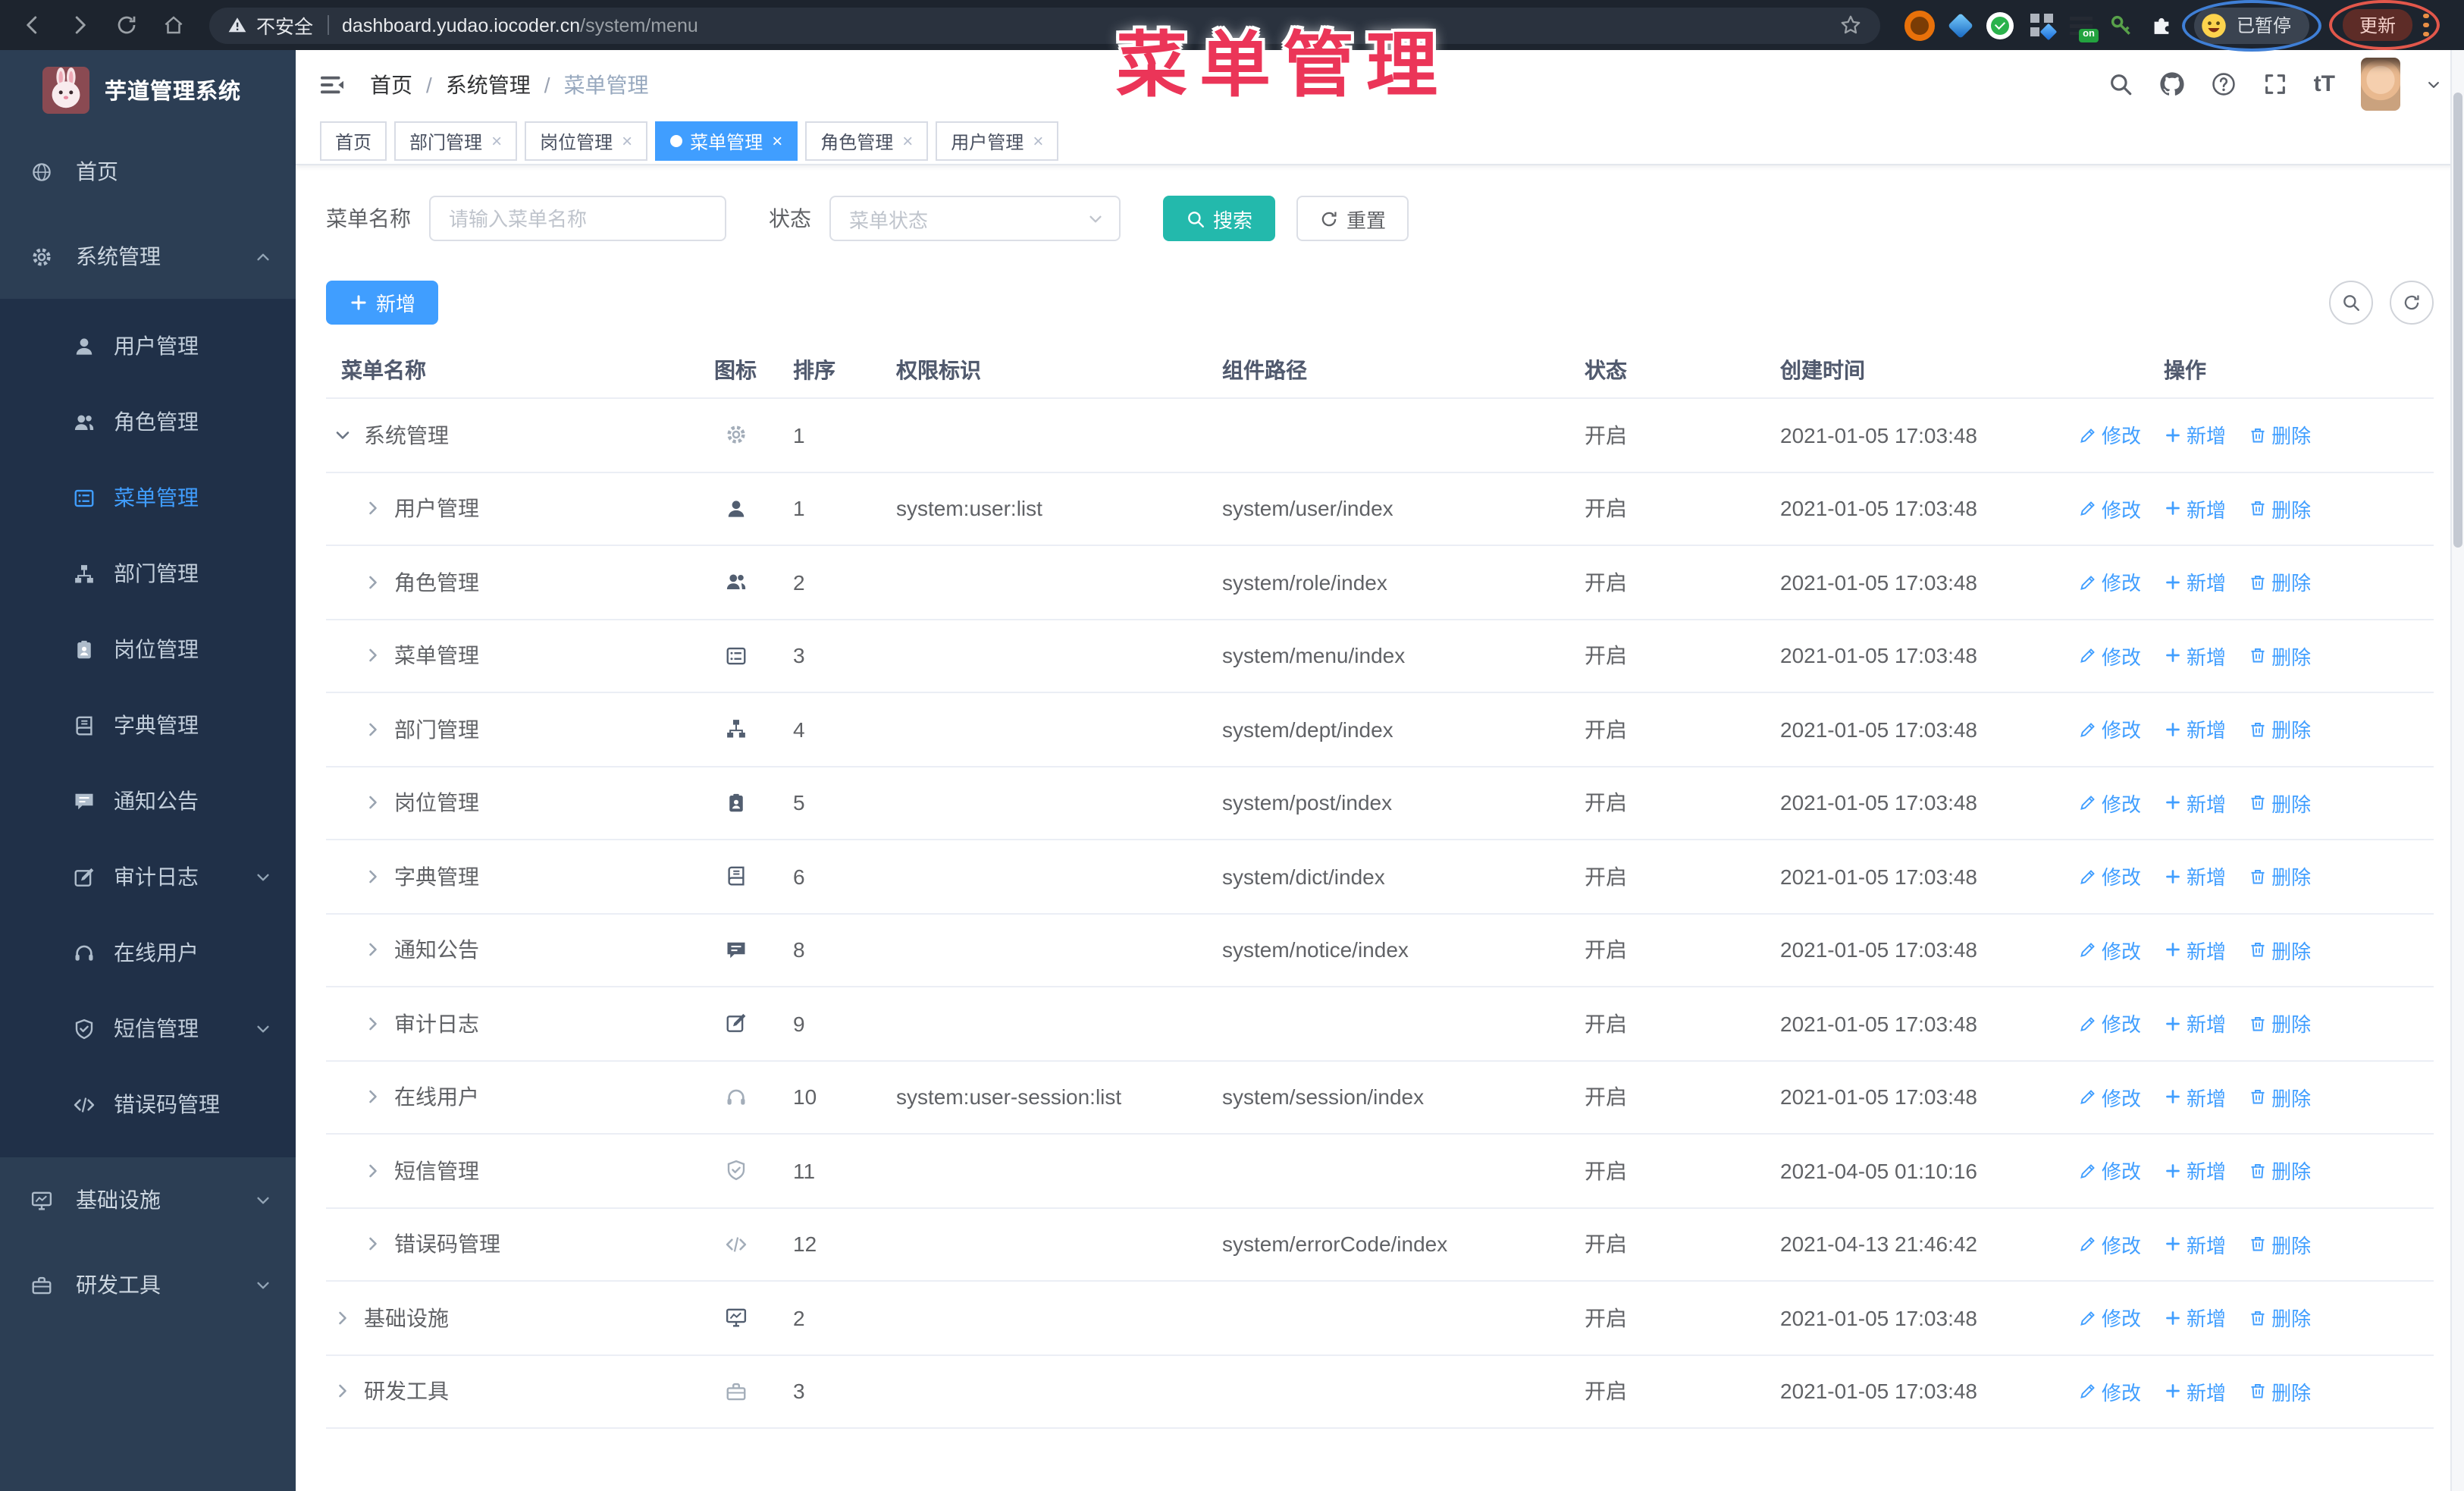 Image resolution: width=2464 pixels, height=1491 pixels. Describe the element at coordinates (2275, 84) in the screenshot. I see `fullscreen-icon` at that location.